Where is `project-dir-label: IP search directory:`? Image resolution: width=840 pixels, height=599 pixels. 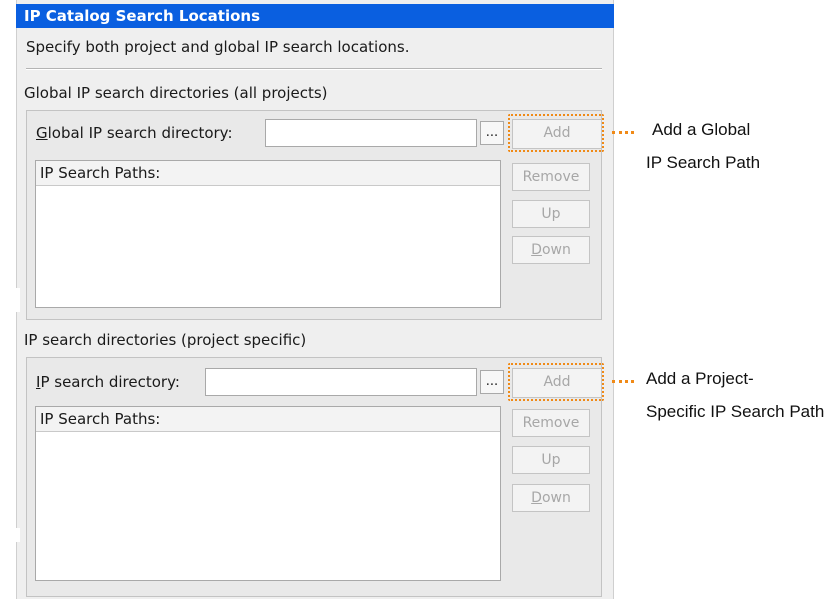
project-dir-label: IP search directory: is located at coordinates (108, 382).